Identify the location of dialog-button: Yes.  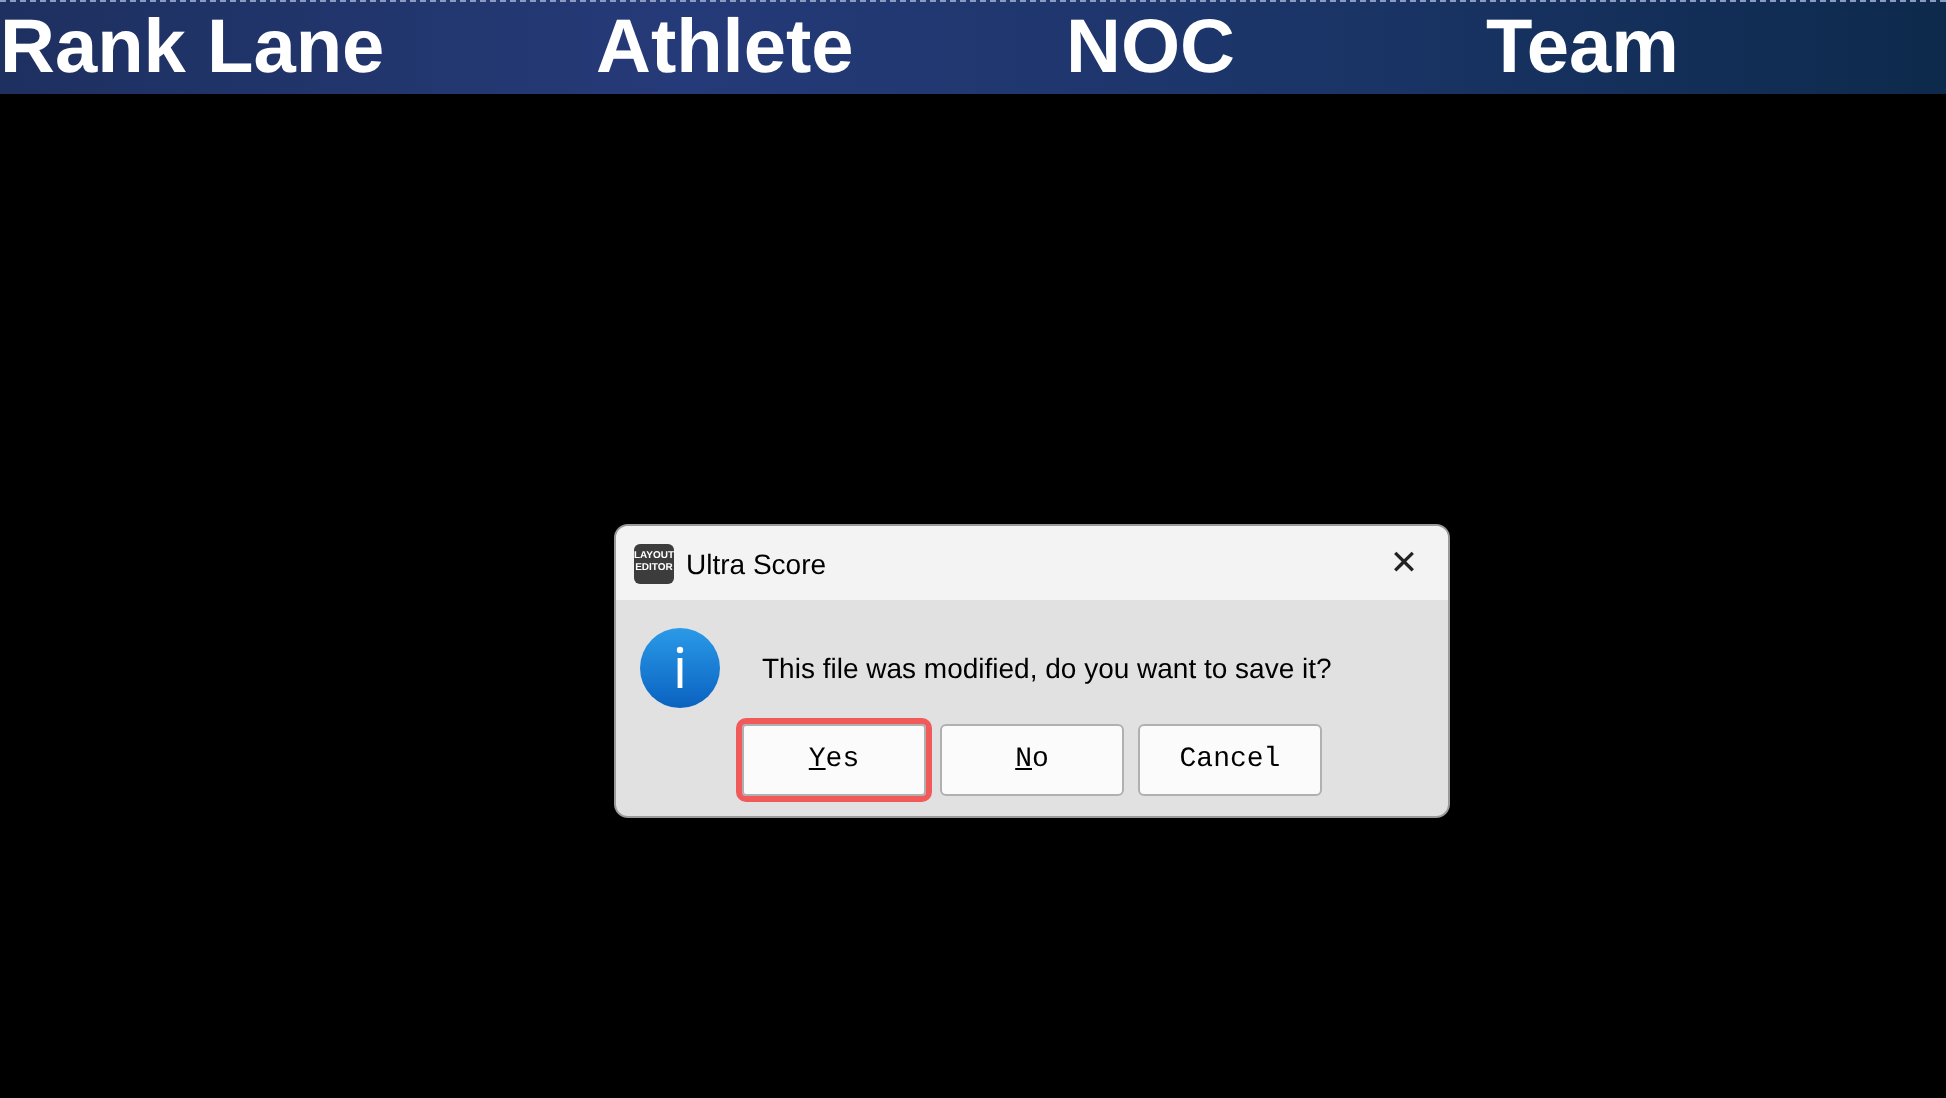
(834, 760).